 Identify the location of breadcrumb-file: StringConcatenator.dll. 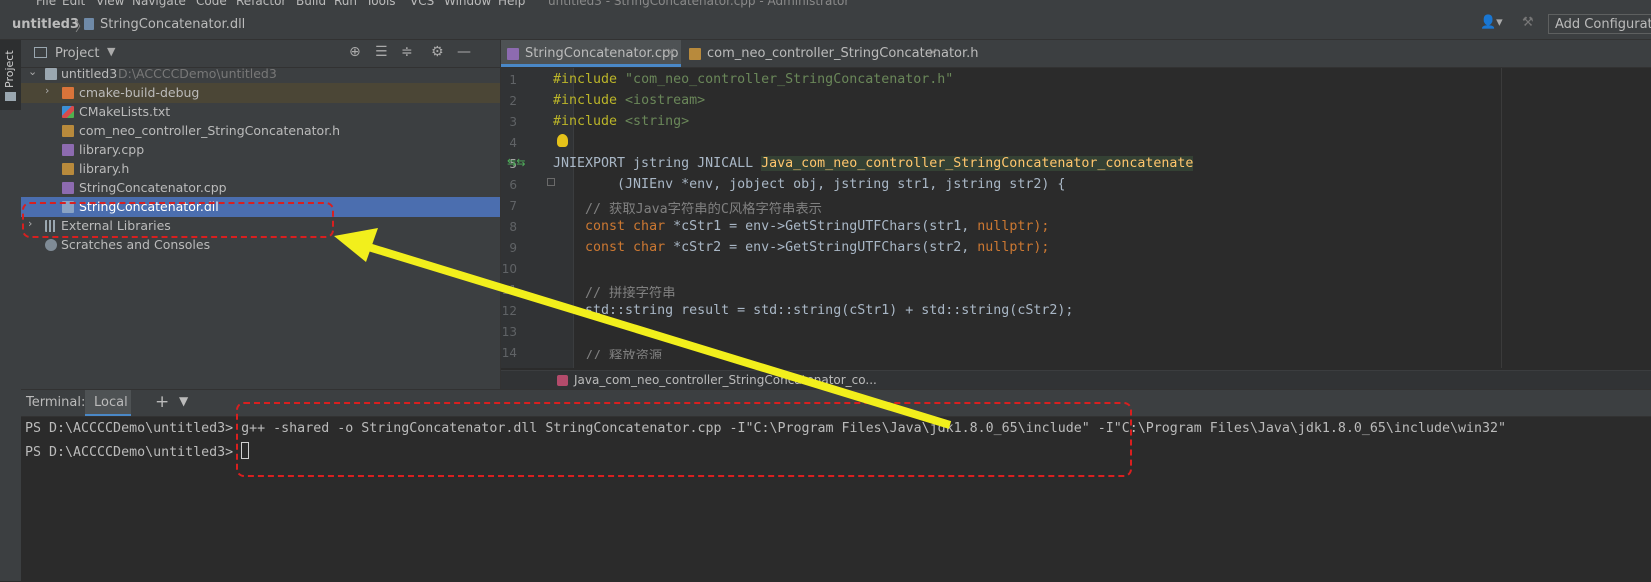
(172, 24).